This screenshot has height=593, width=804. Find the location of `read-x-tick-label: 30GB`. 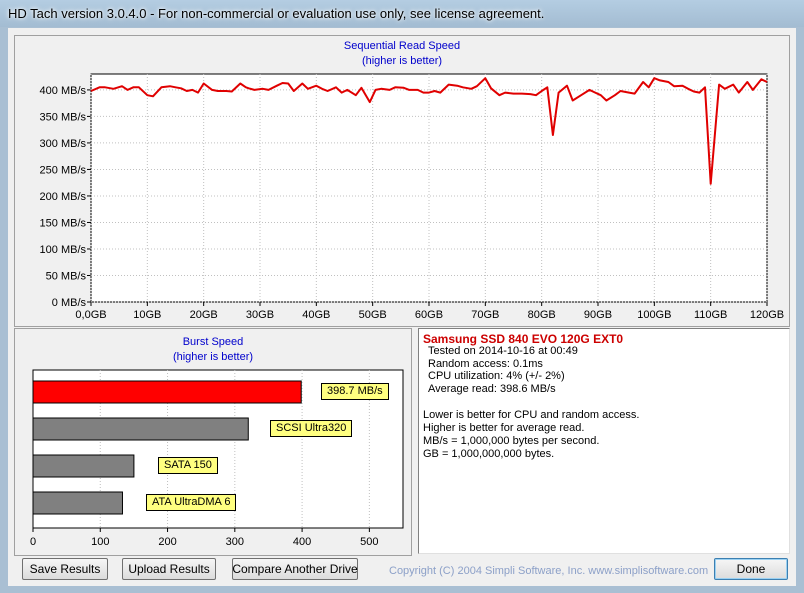

read-x-tick-label: 30GB is located at coordinates (260, 315).